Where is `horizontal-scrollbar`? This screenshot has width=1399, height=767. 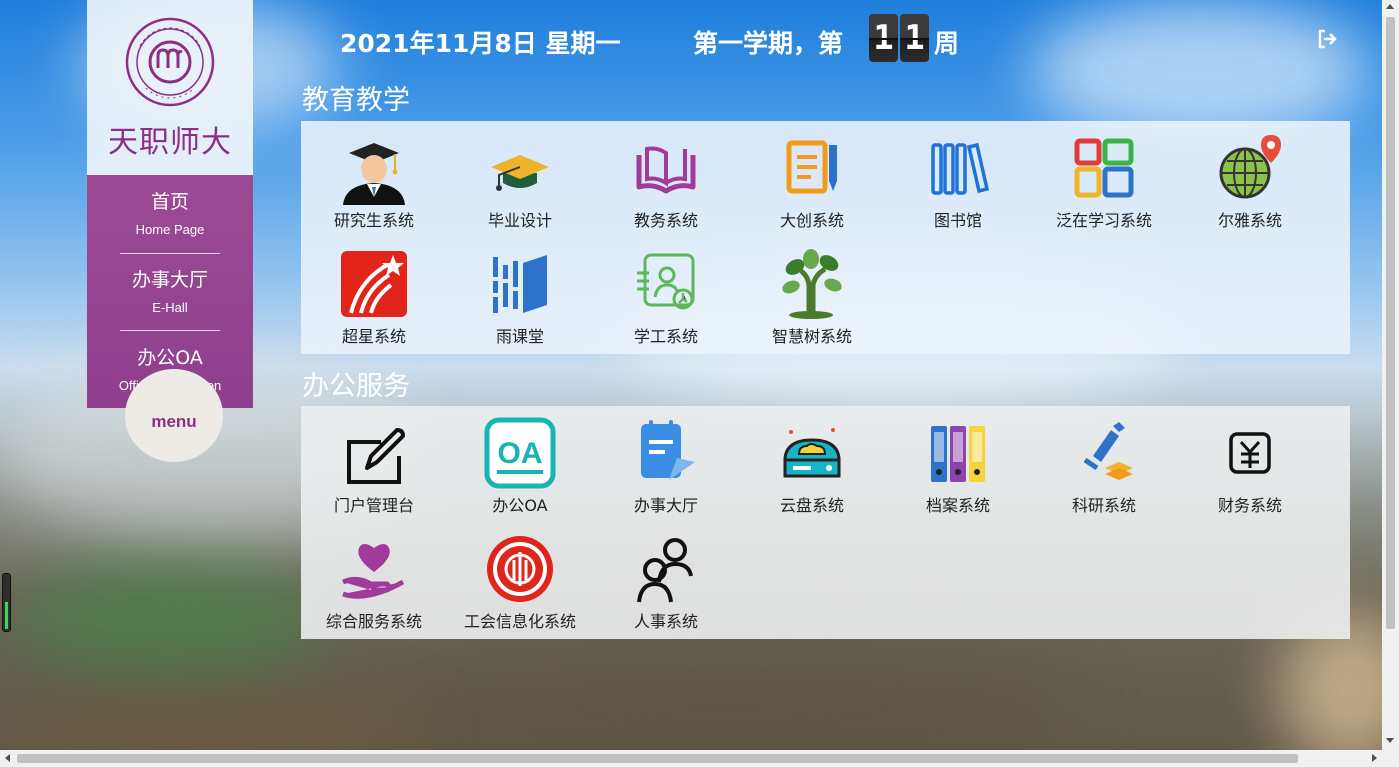 horizontal-scrollbar is located at coordinates (699, 758).